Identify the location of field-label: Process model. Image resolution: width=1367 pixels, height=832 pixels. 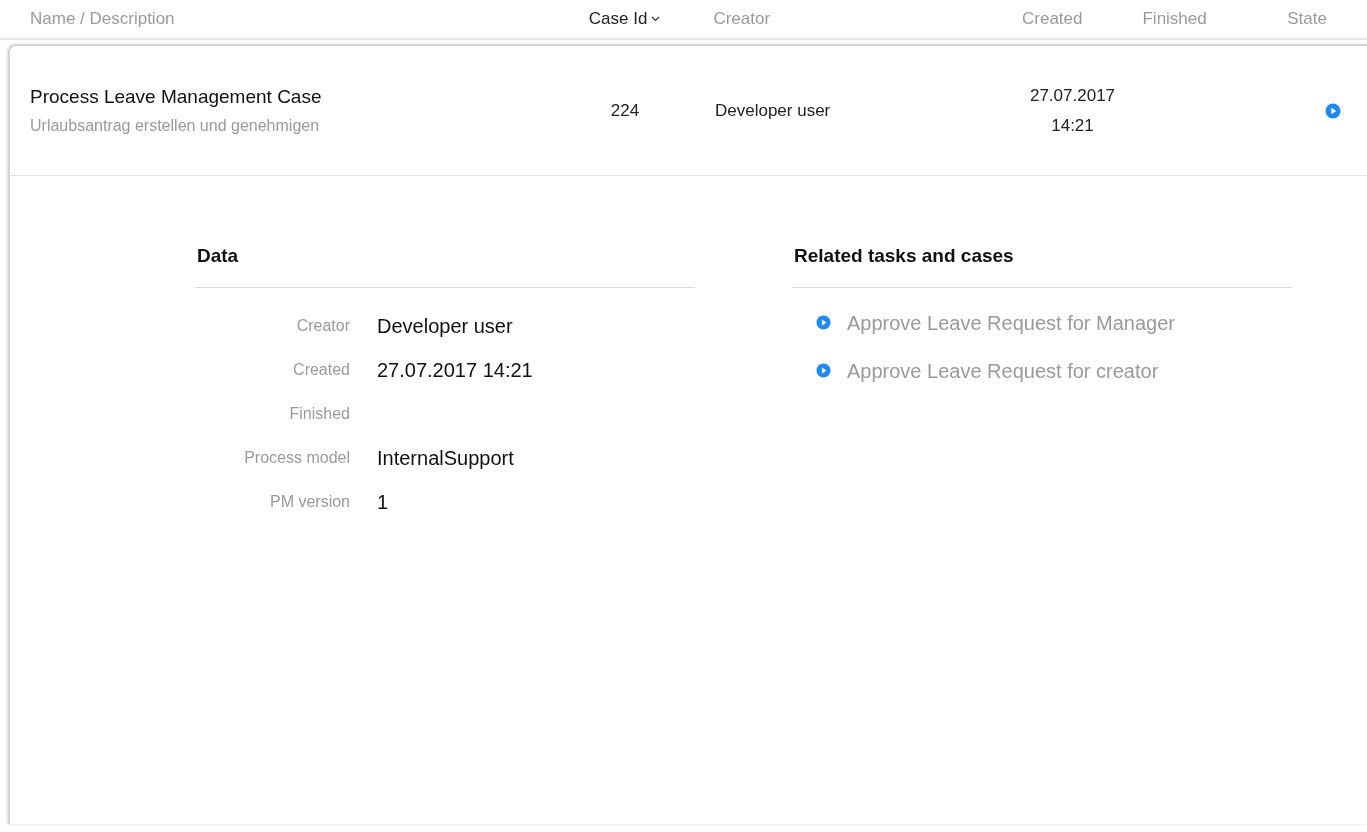
(297, 457).